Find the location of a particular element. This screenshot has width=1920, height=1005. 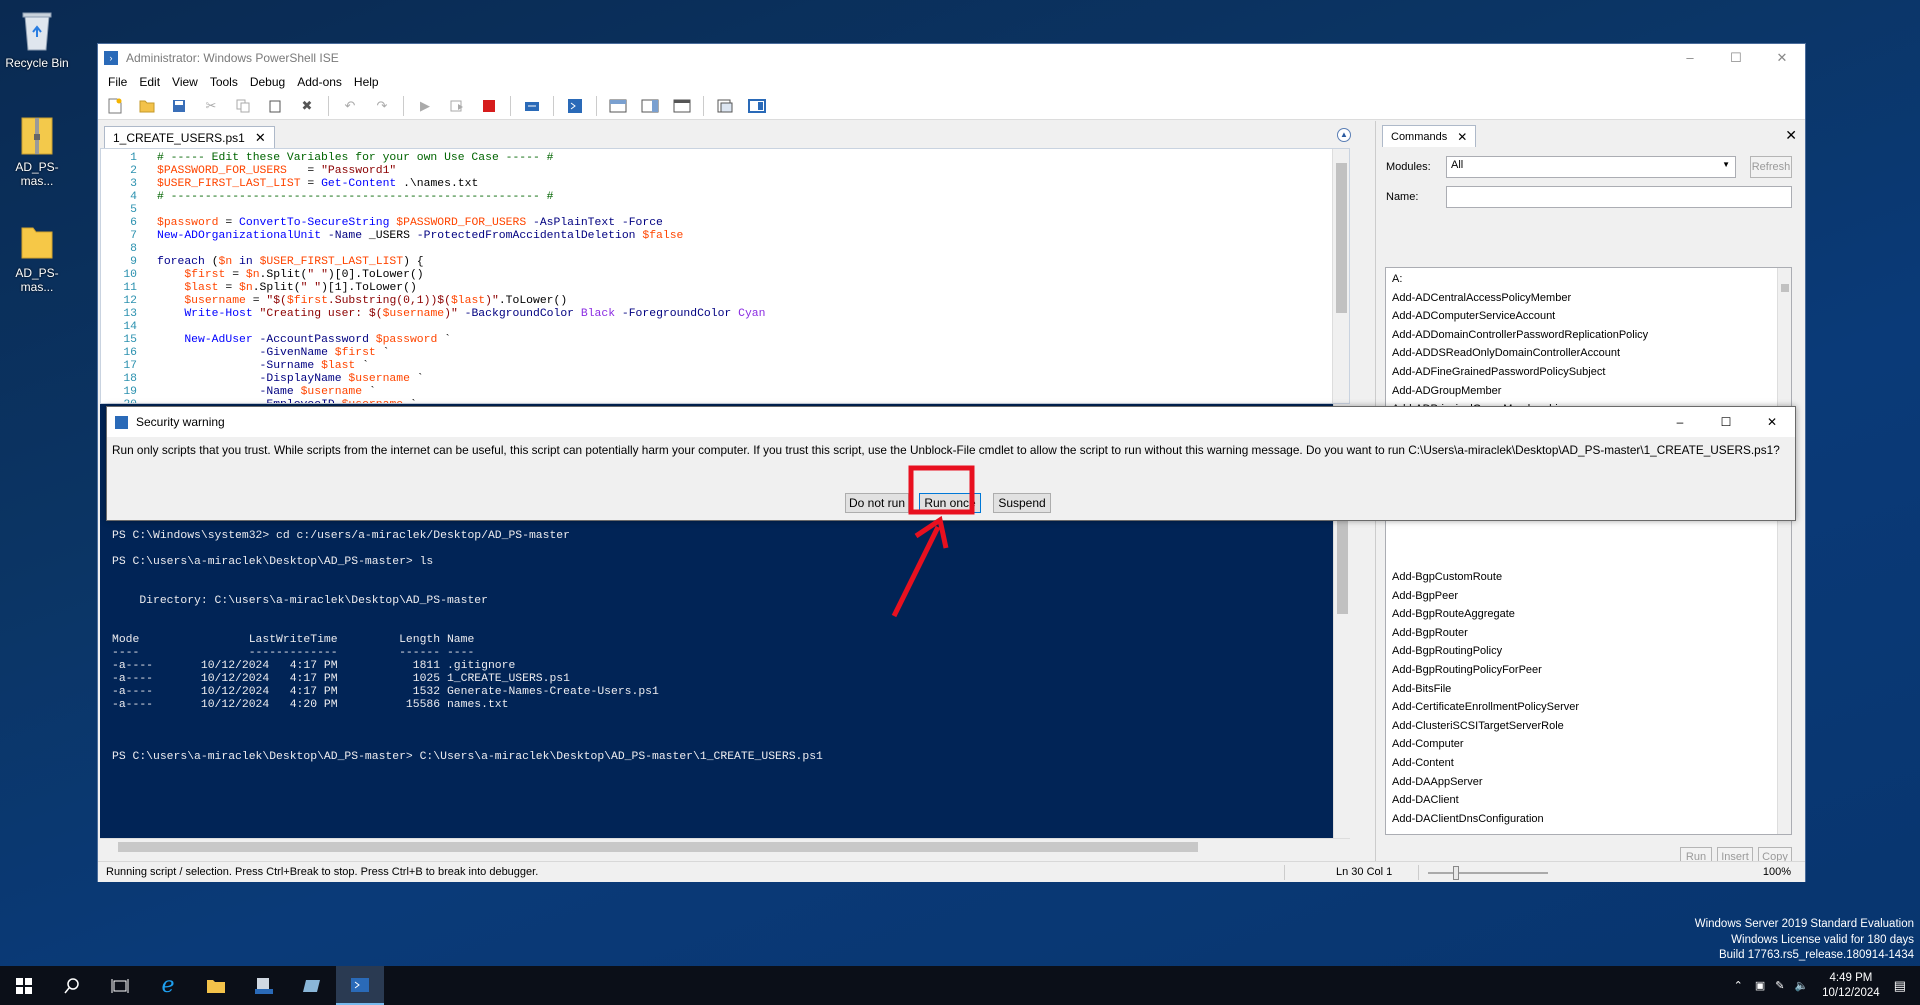

tab-script-file: 1_CREATE_USERS.ps1 ✕ is located at coordinates (189, 137).